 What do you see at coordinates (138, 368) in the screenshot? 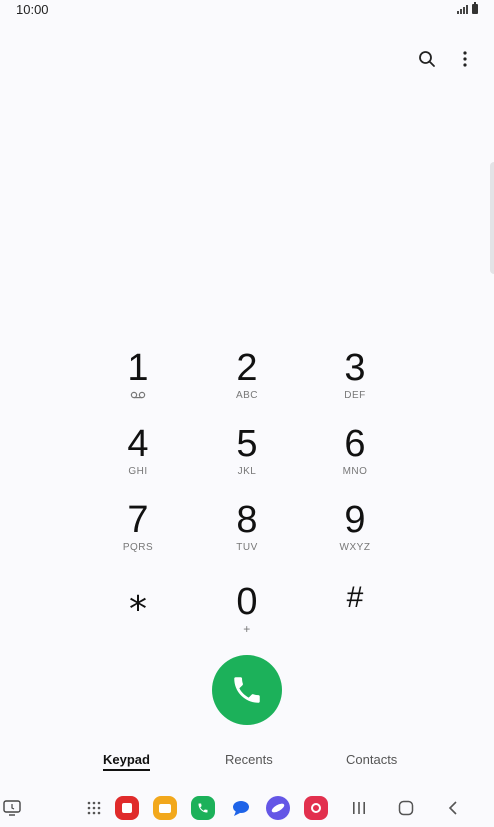
I see `key-digit: 1` at bounding box center [138, 368].